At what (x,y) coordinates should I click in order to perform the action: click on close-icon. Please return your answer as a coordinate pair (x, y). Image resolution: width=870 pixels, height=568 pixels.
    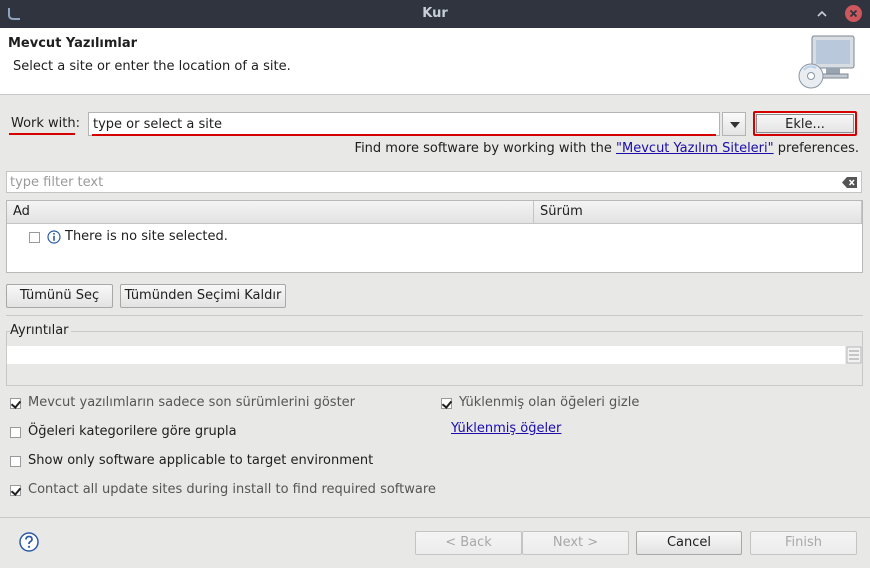
    Looking at the image, I should click on (853, 13).